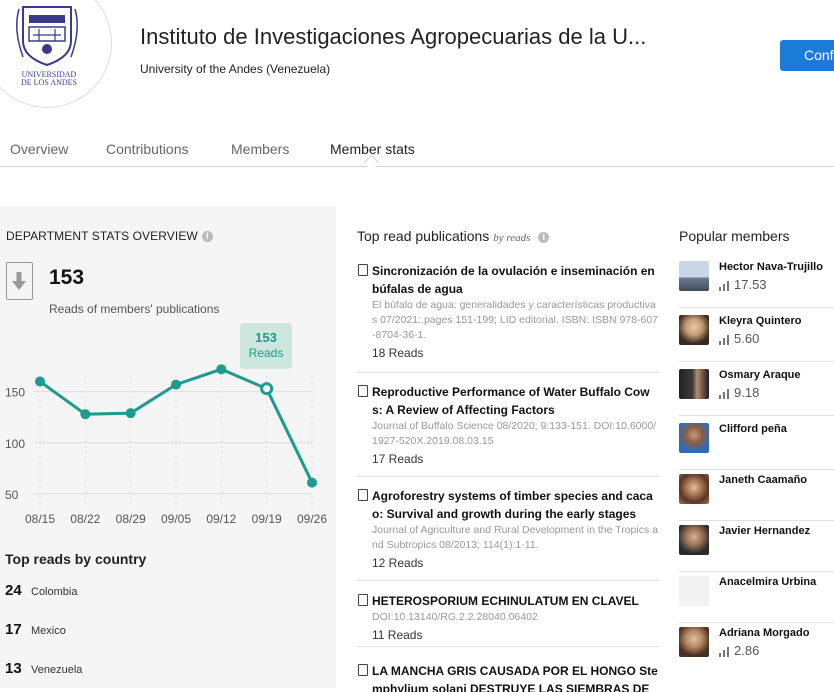  What do you see at coordinates (134, 309) in the screenshot?
I see `reads-caption: Reads of members' publications` at bounding box center [134, 309].